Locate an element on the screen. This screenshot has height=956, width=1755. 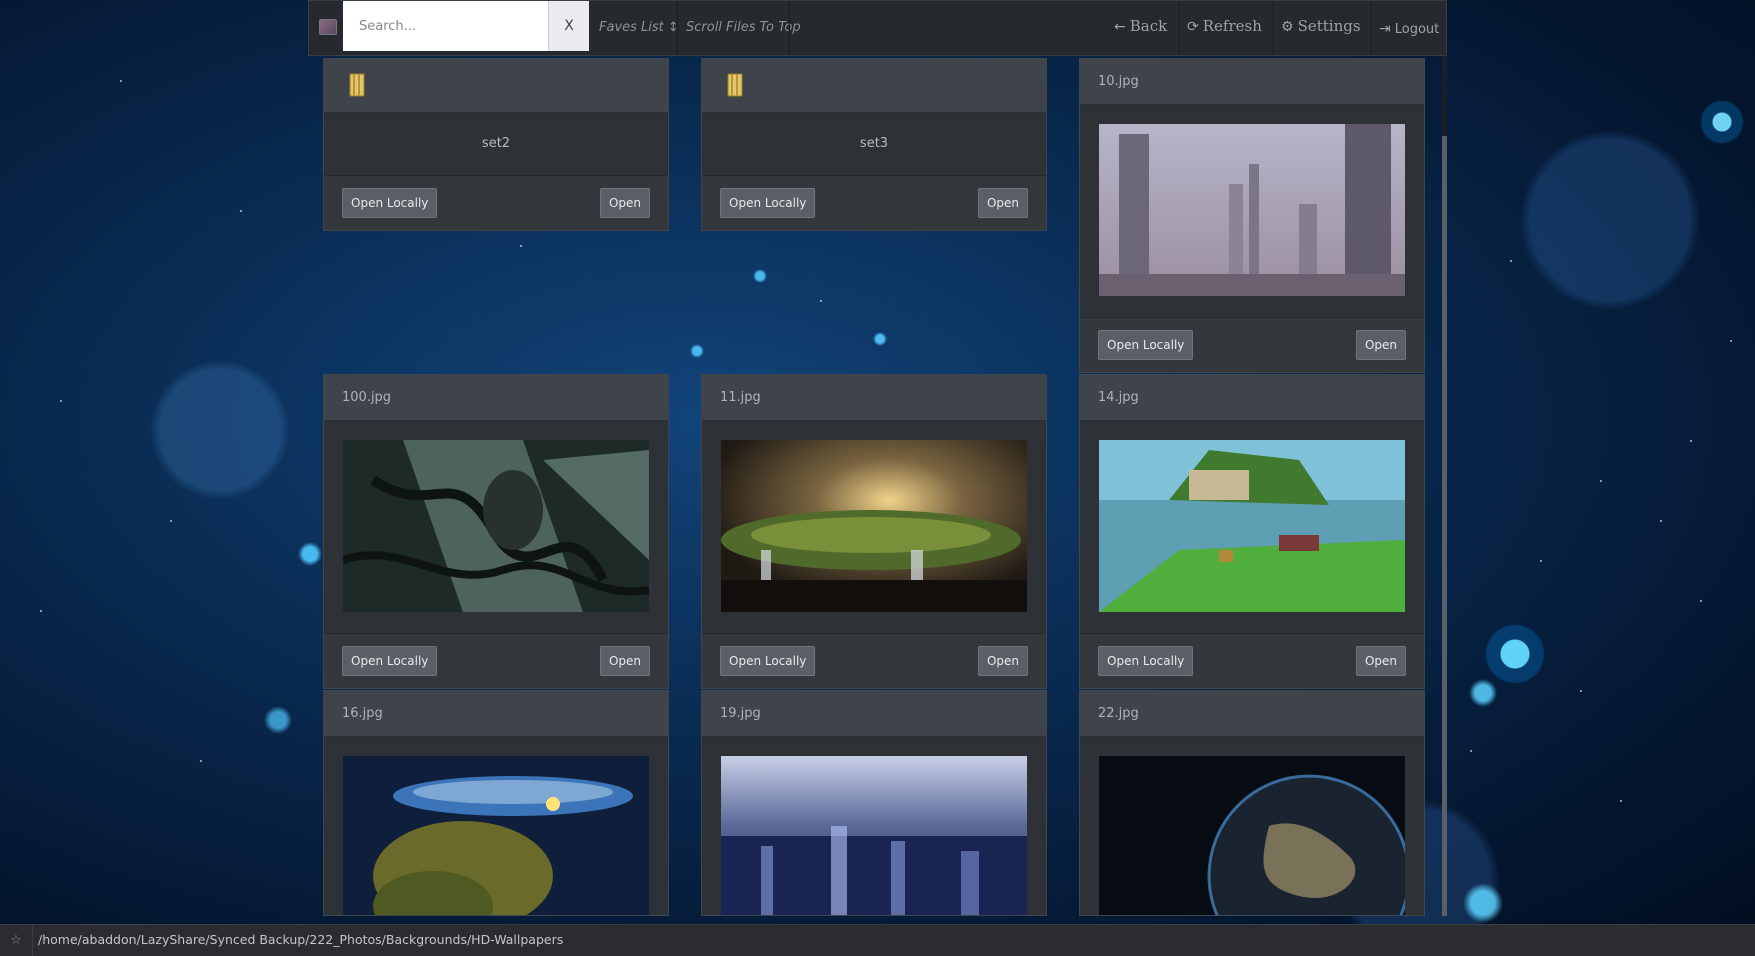
folder-card: set3 Open Locally Open is located at coordinates (874, 144).